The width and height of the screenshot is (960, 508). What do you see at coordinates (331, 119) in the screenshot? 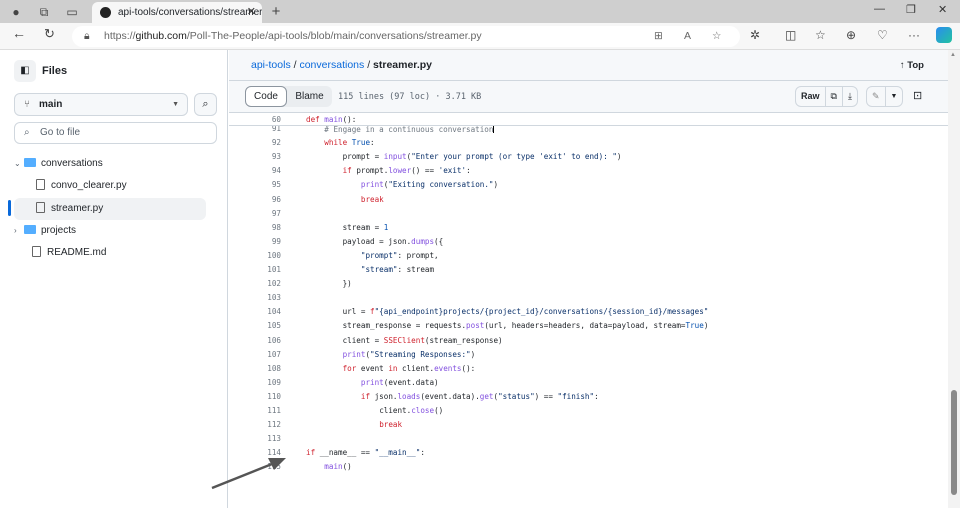
I see `code-line: def main():` at bounding box center [331, 119].